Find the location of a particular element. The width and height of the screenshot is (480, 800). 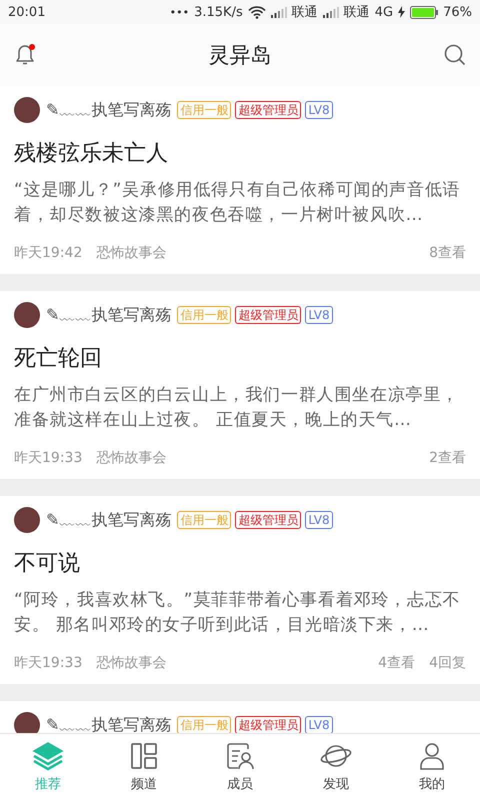

post-stat: 8查看 is located at coordinates (447, 253).